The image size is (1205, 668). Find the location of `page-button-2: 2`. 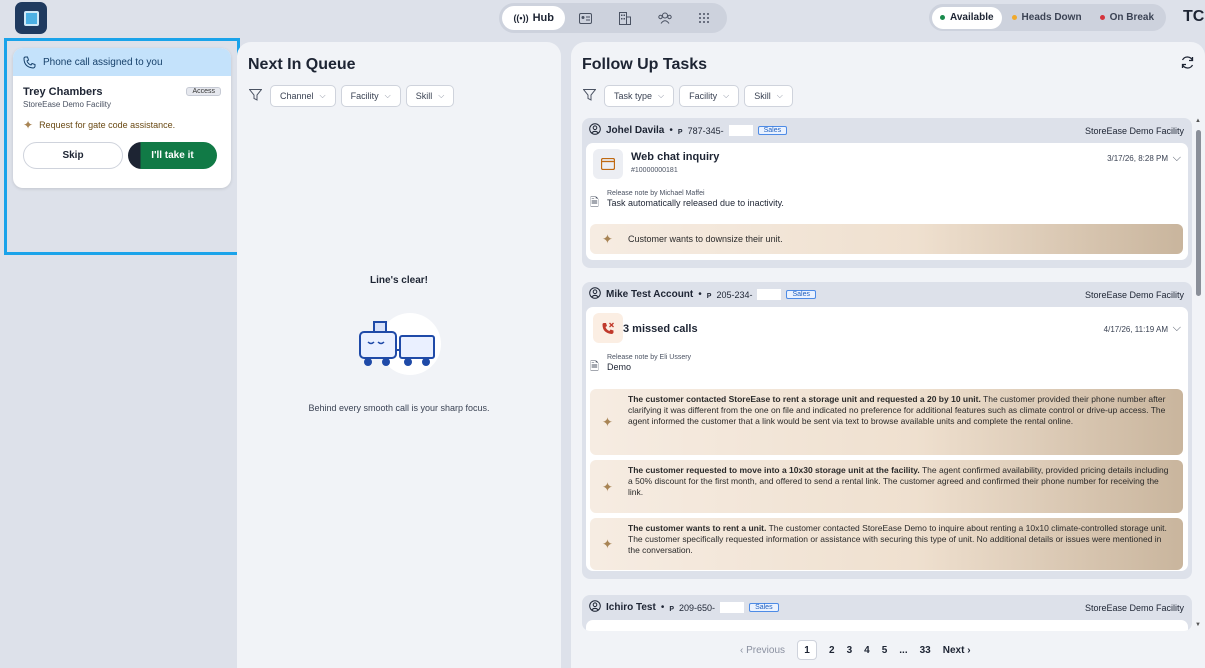

page-button-2: 2 is located at coordinates (832, 650).